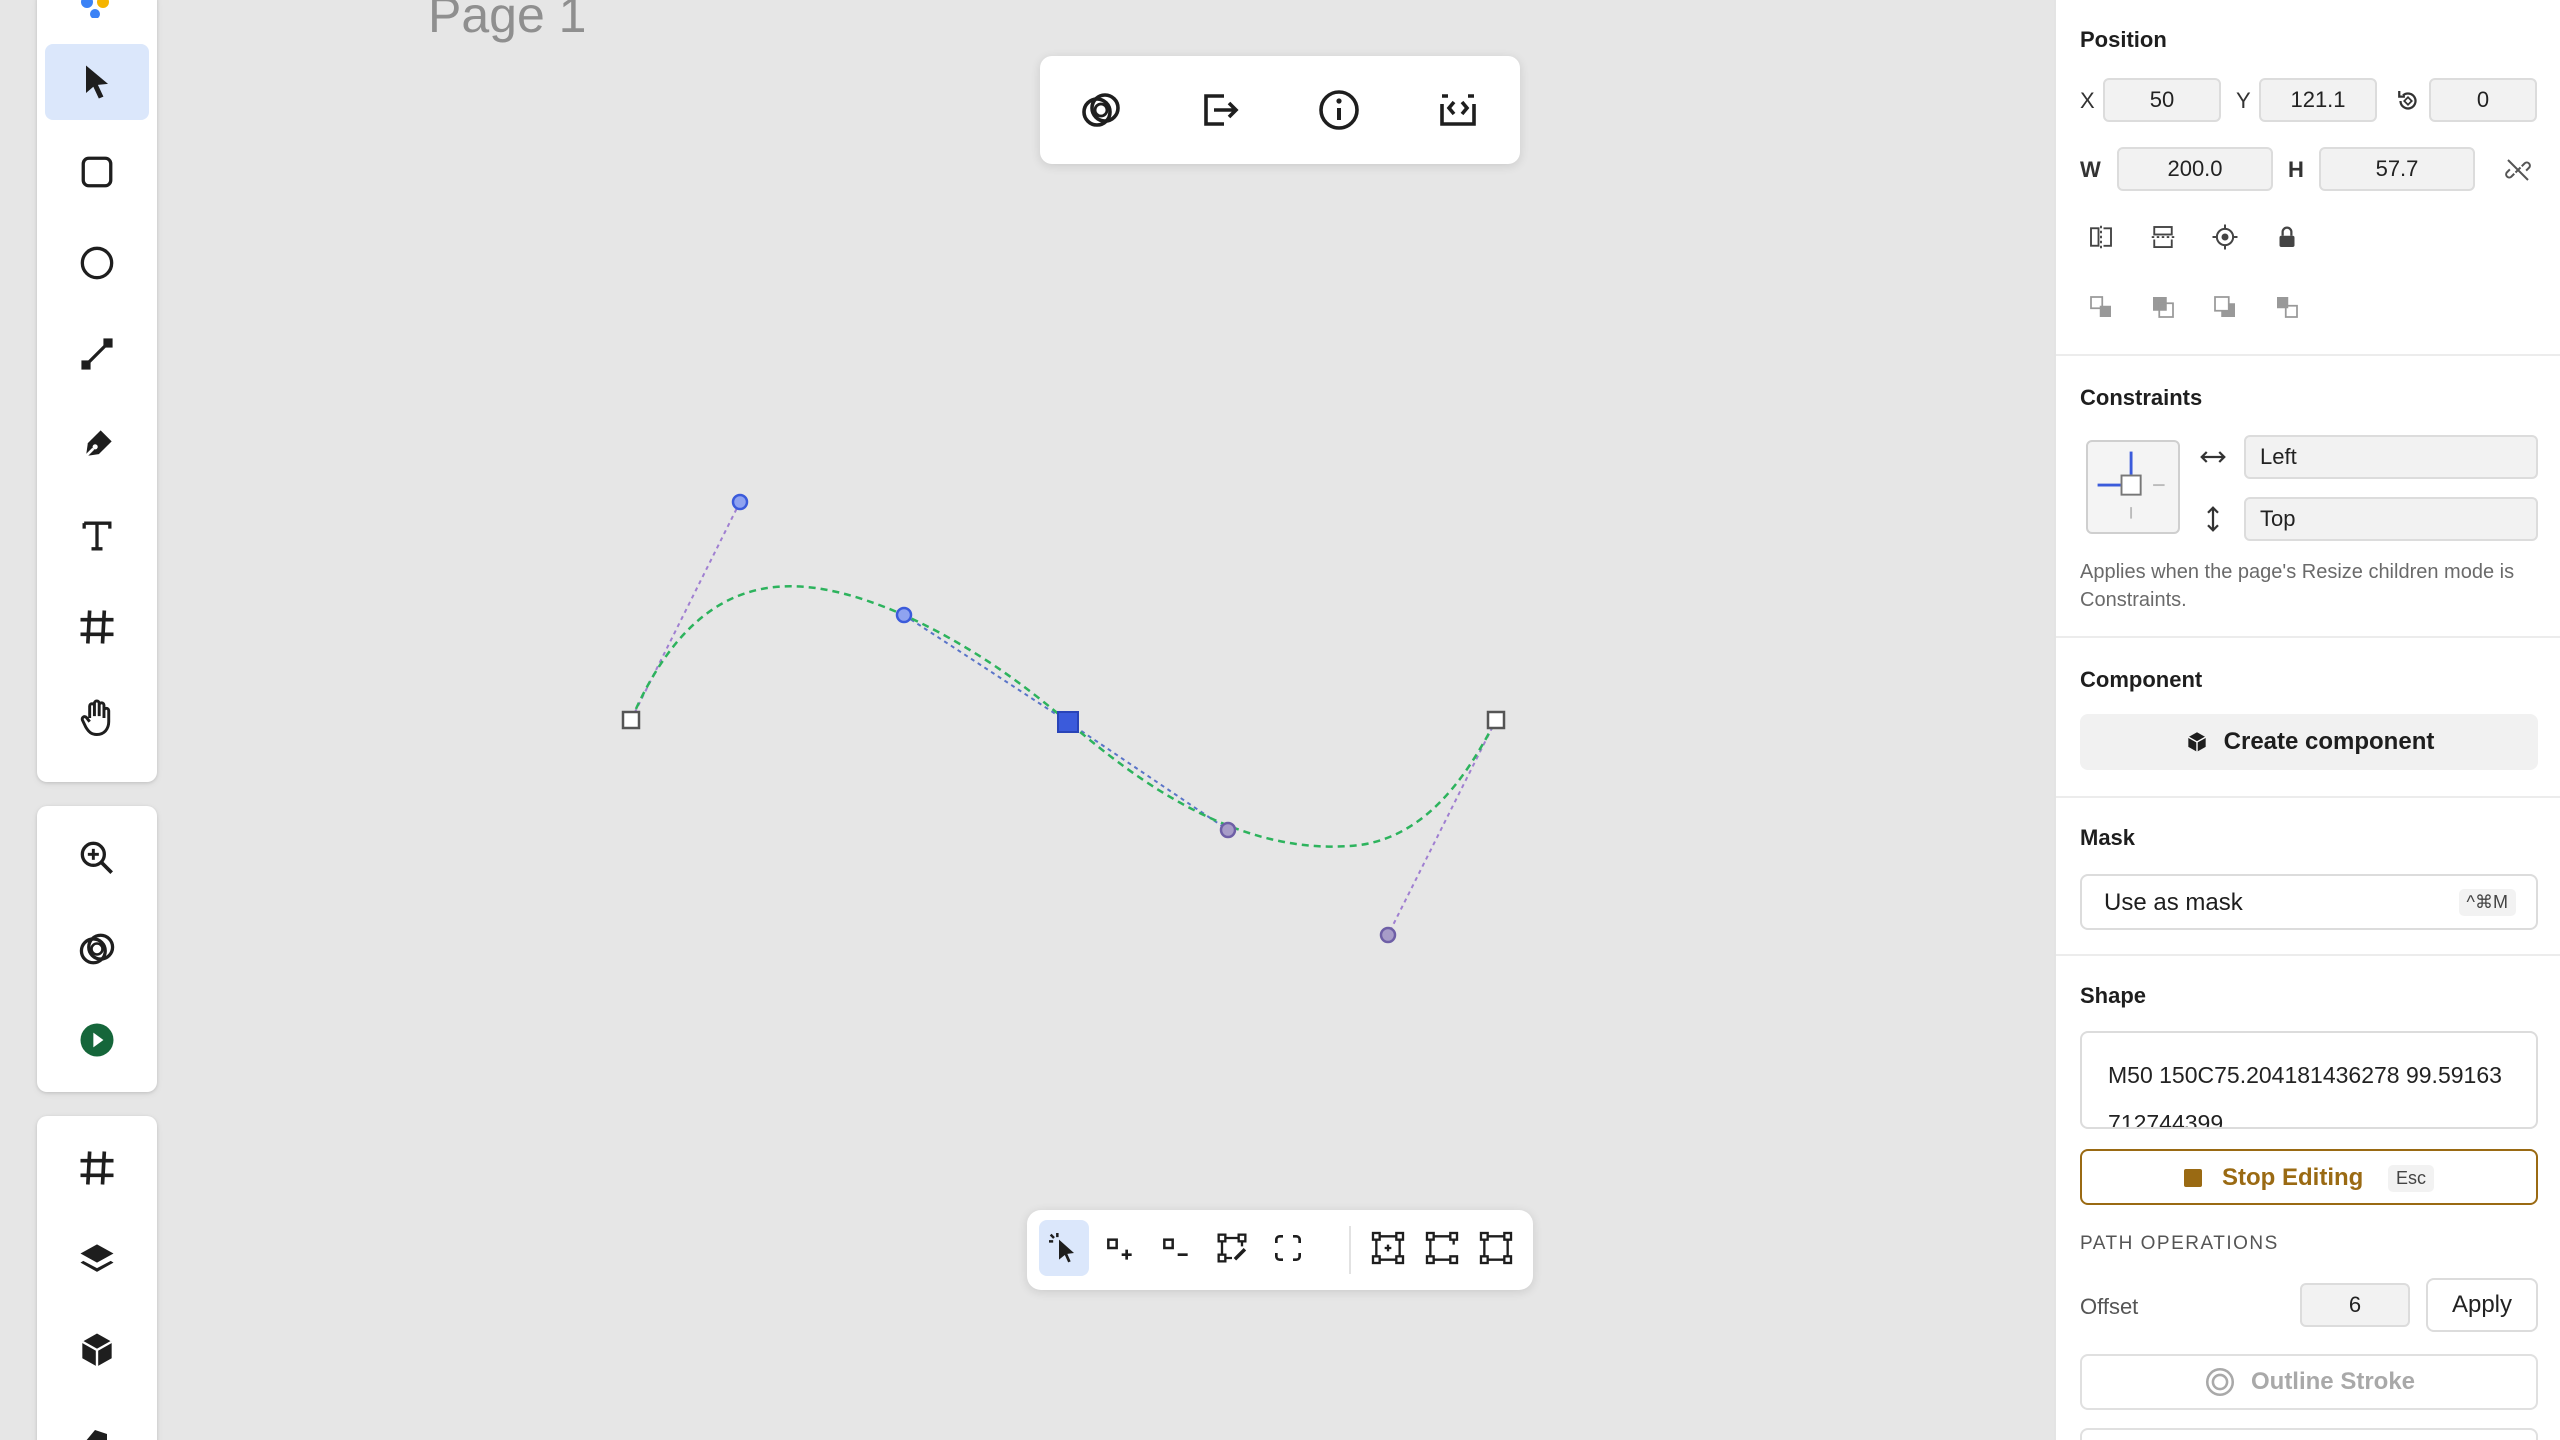  I want to click on constraint-widget, so click(2133, 487).